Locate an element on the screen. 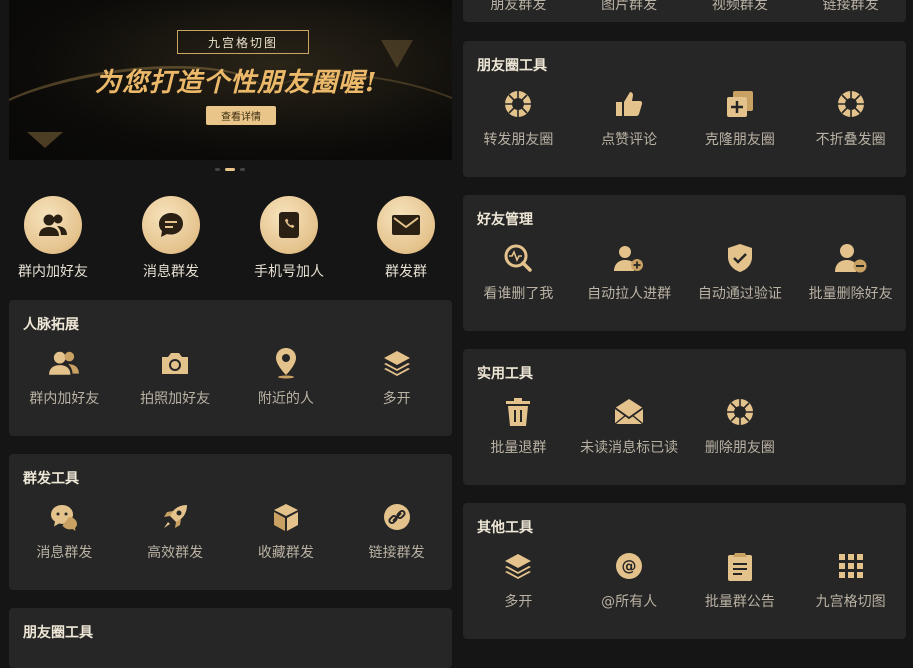  tool-label: 转发朋友圈 is located at coordinates (518, 140).